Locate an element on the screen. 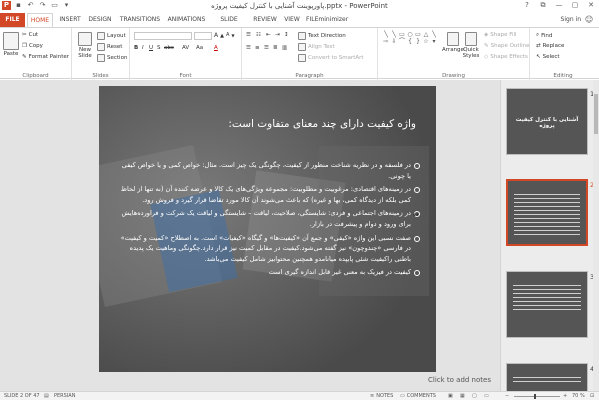  slide-thumbnails-pane: آشنایی با کنترل کیفیت پروژه 1 2 3 4 is located at coordinates (549, 236).